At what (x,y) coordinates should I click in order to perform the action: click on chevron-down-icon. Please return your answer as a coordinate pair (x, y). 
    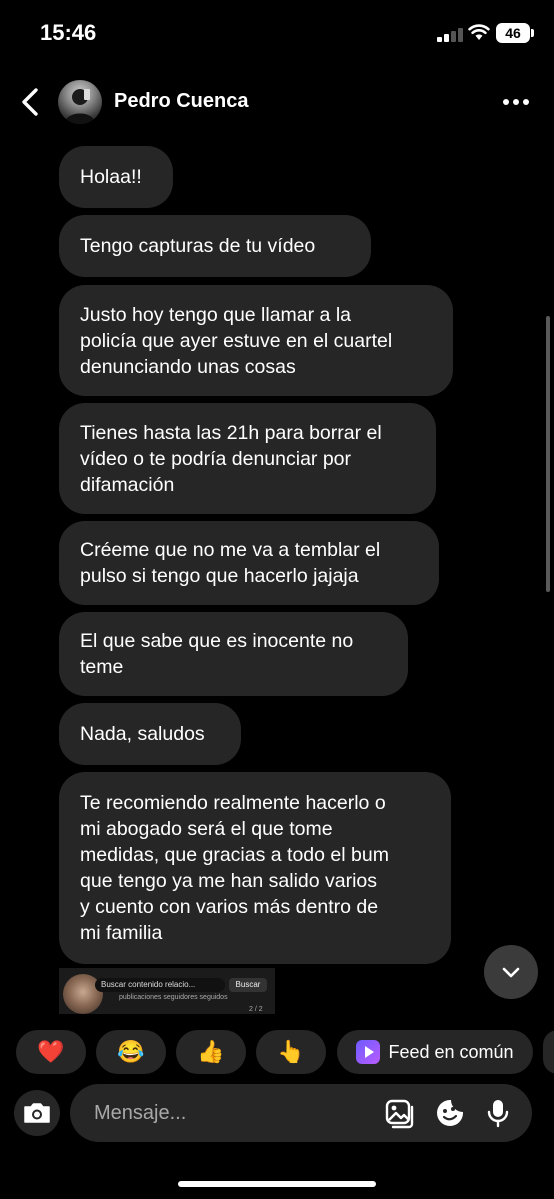
    Looking at the image, I should click on (511, 972).